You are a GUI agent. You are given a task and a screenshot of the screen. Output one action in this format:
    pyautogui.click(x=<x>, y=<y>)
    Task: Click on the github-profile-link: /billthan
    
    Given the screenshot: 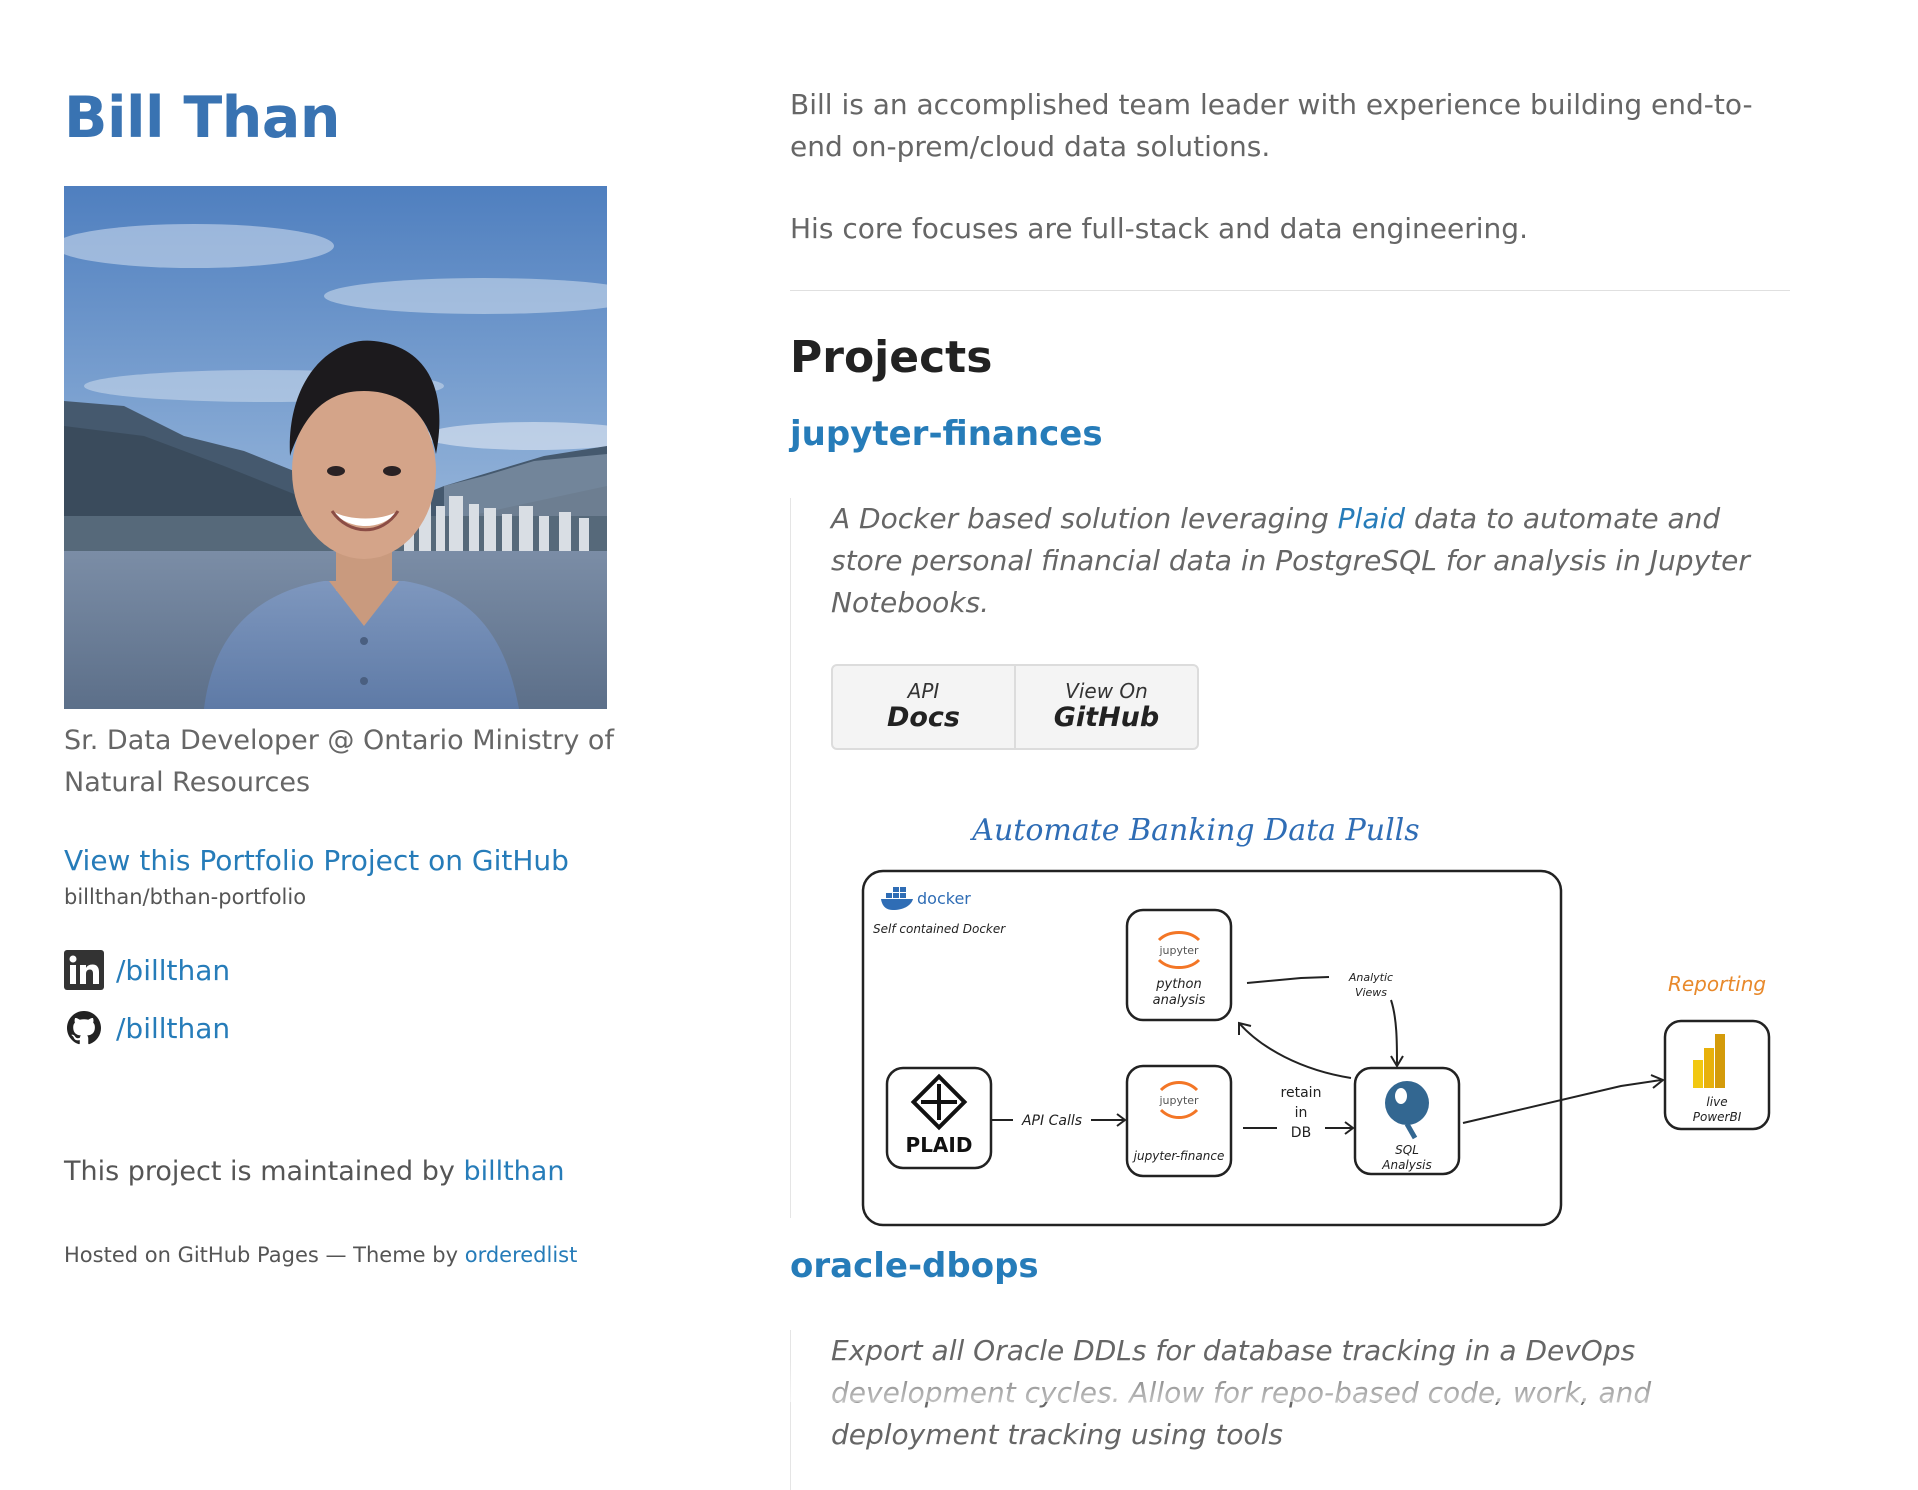 What is the action you would take?
    pyautogui.click(x=147, y=1028)
    